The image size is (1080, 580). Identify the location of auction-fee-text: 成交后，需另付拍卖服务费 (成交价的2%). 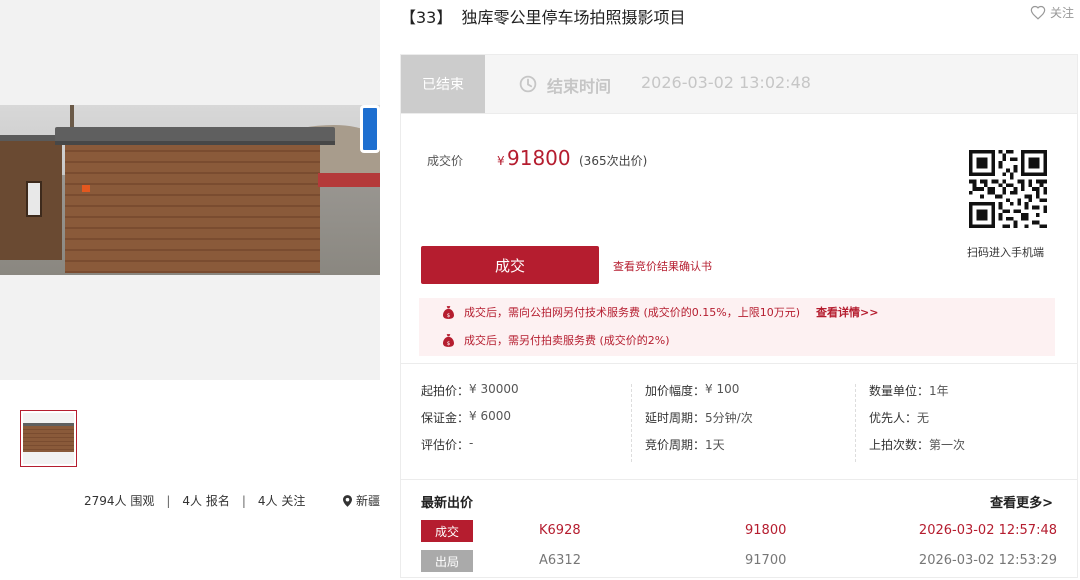
(567, 340).